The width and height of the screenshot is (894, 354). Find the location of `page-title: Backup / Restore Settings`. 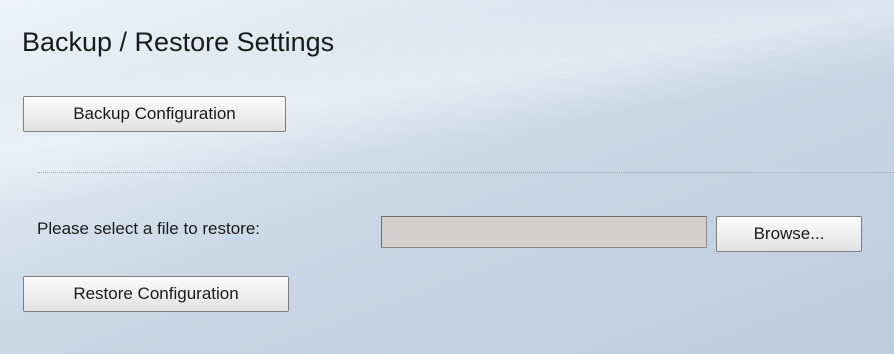

page-title: Backup / Restore Settings is located at coordinates (178, 42).